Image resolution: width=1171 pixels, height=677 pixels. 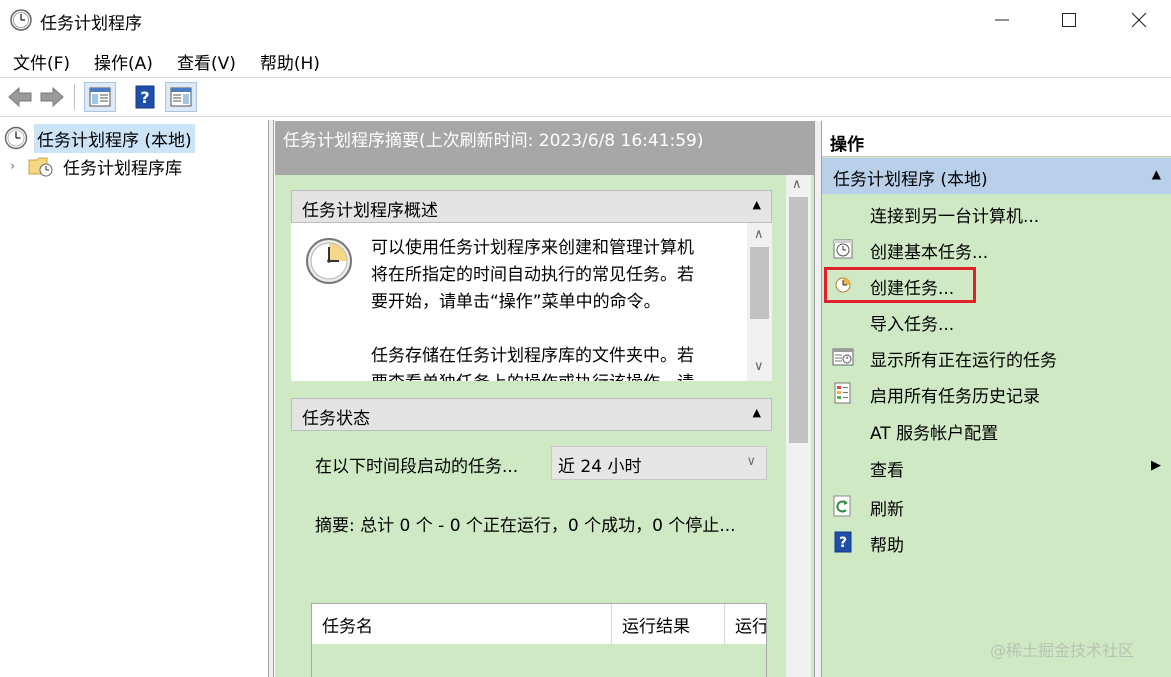 I want to click on action-label: 帮助, so click(x=887, y=546).